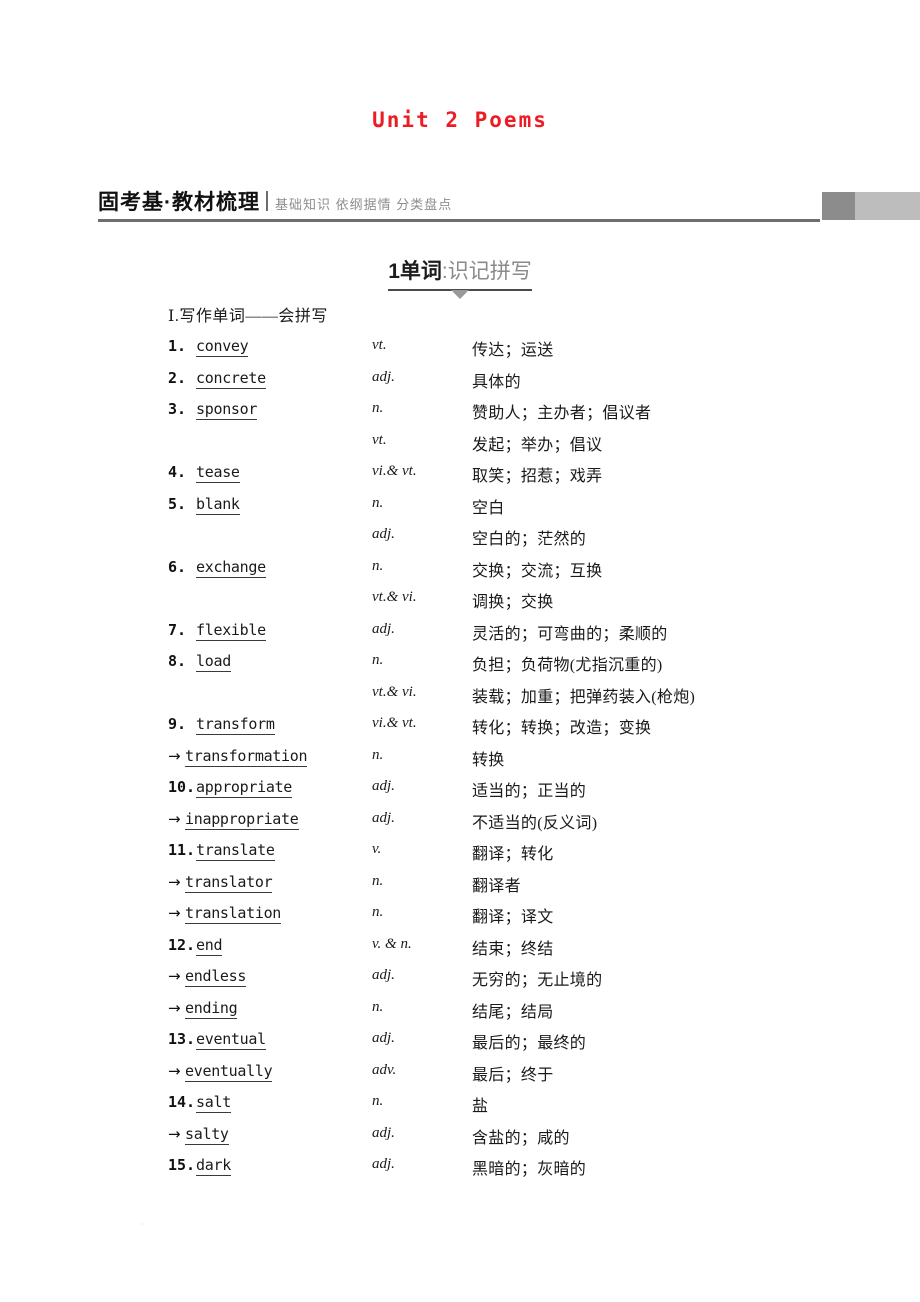 The image size is (920, 1302). What do you see at coordinates (384, 1069) in the screenshot?
I see `word-entry-part-of-speech: adv.` at bounding box center [384, 1069].